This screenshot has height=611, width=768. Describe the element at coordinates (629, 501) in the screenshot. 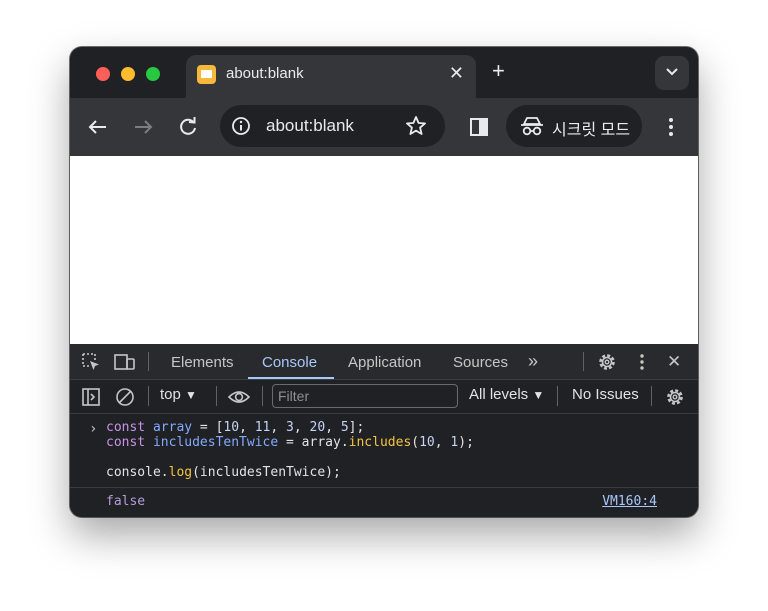

I see `source-link: VM160:4` at that location.